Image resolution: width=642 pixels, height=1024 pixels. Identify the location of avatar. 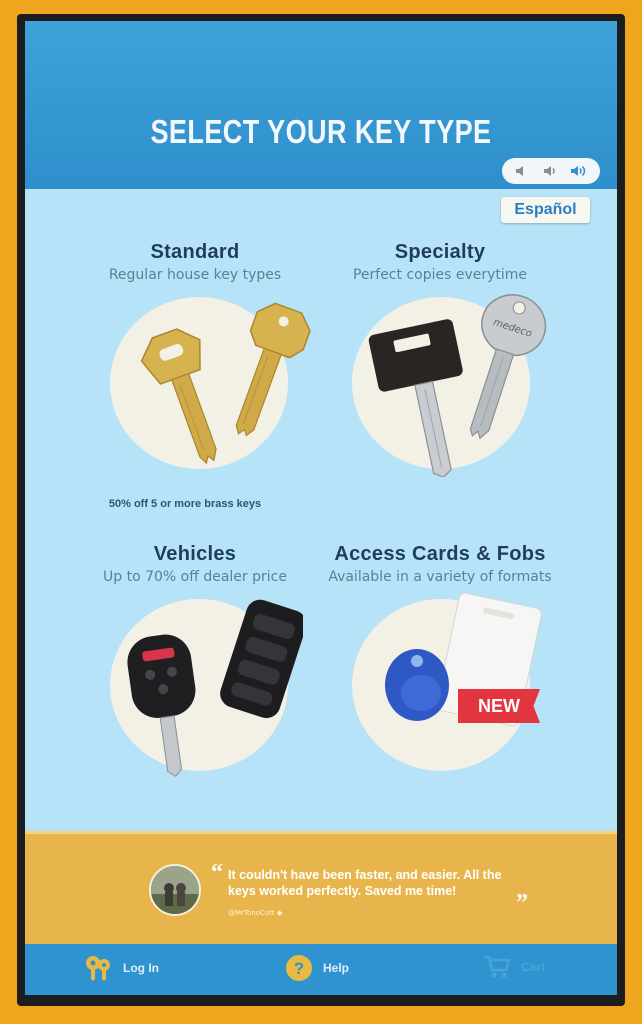
(175, 890).